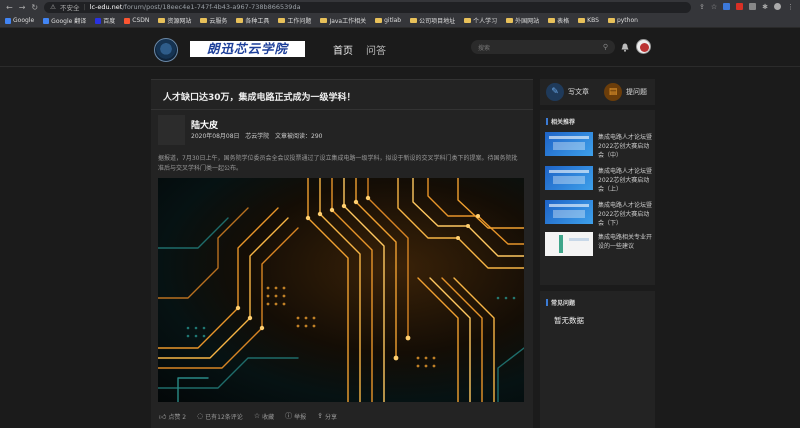 This screenshot has height=428, width=800. Describe the element at coordinates (172, 416) in the screenshot. I see `like-button: 👍︎ 点赞 2` at that location.